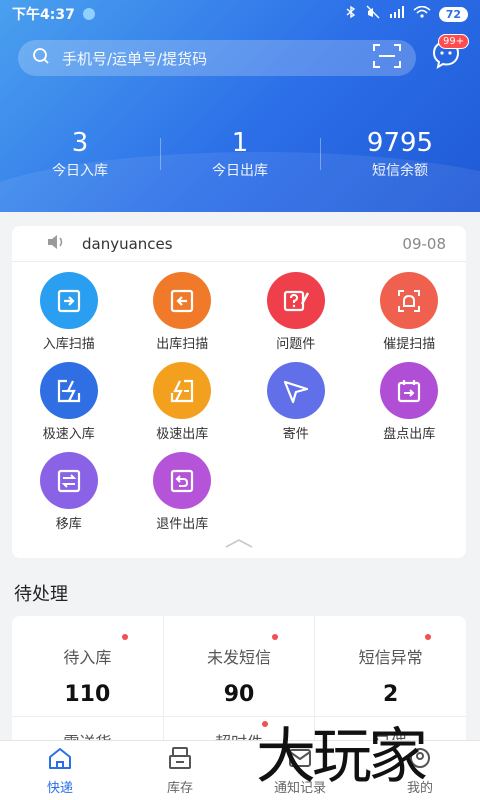  Describe the element at coordinates (80, 171) in the screenshot. I see `stat-label: 今日入库` at that location.